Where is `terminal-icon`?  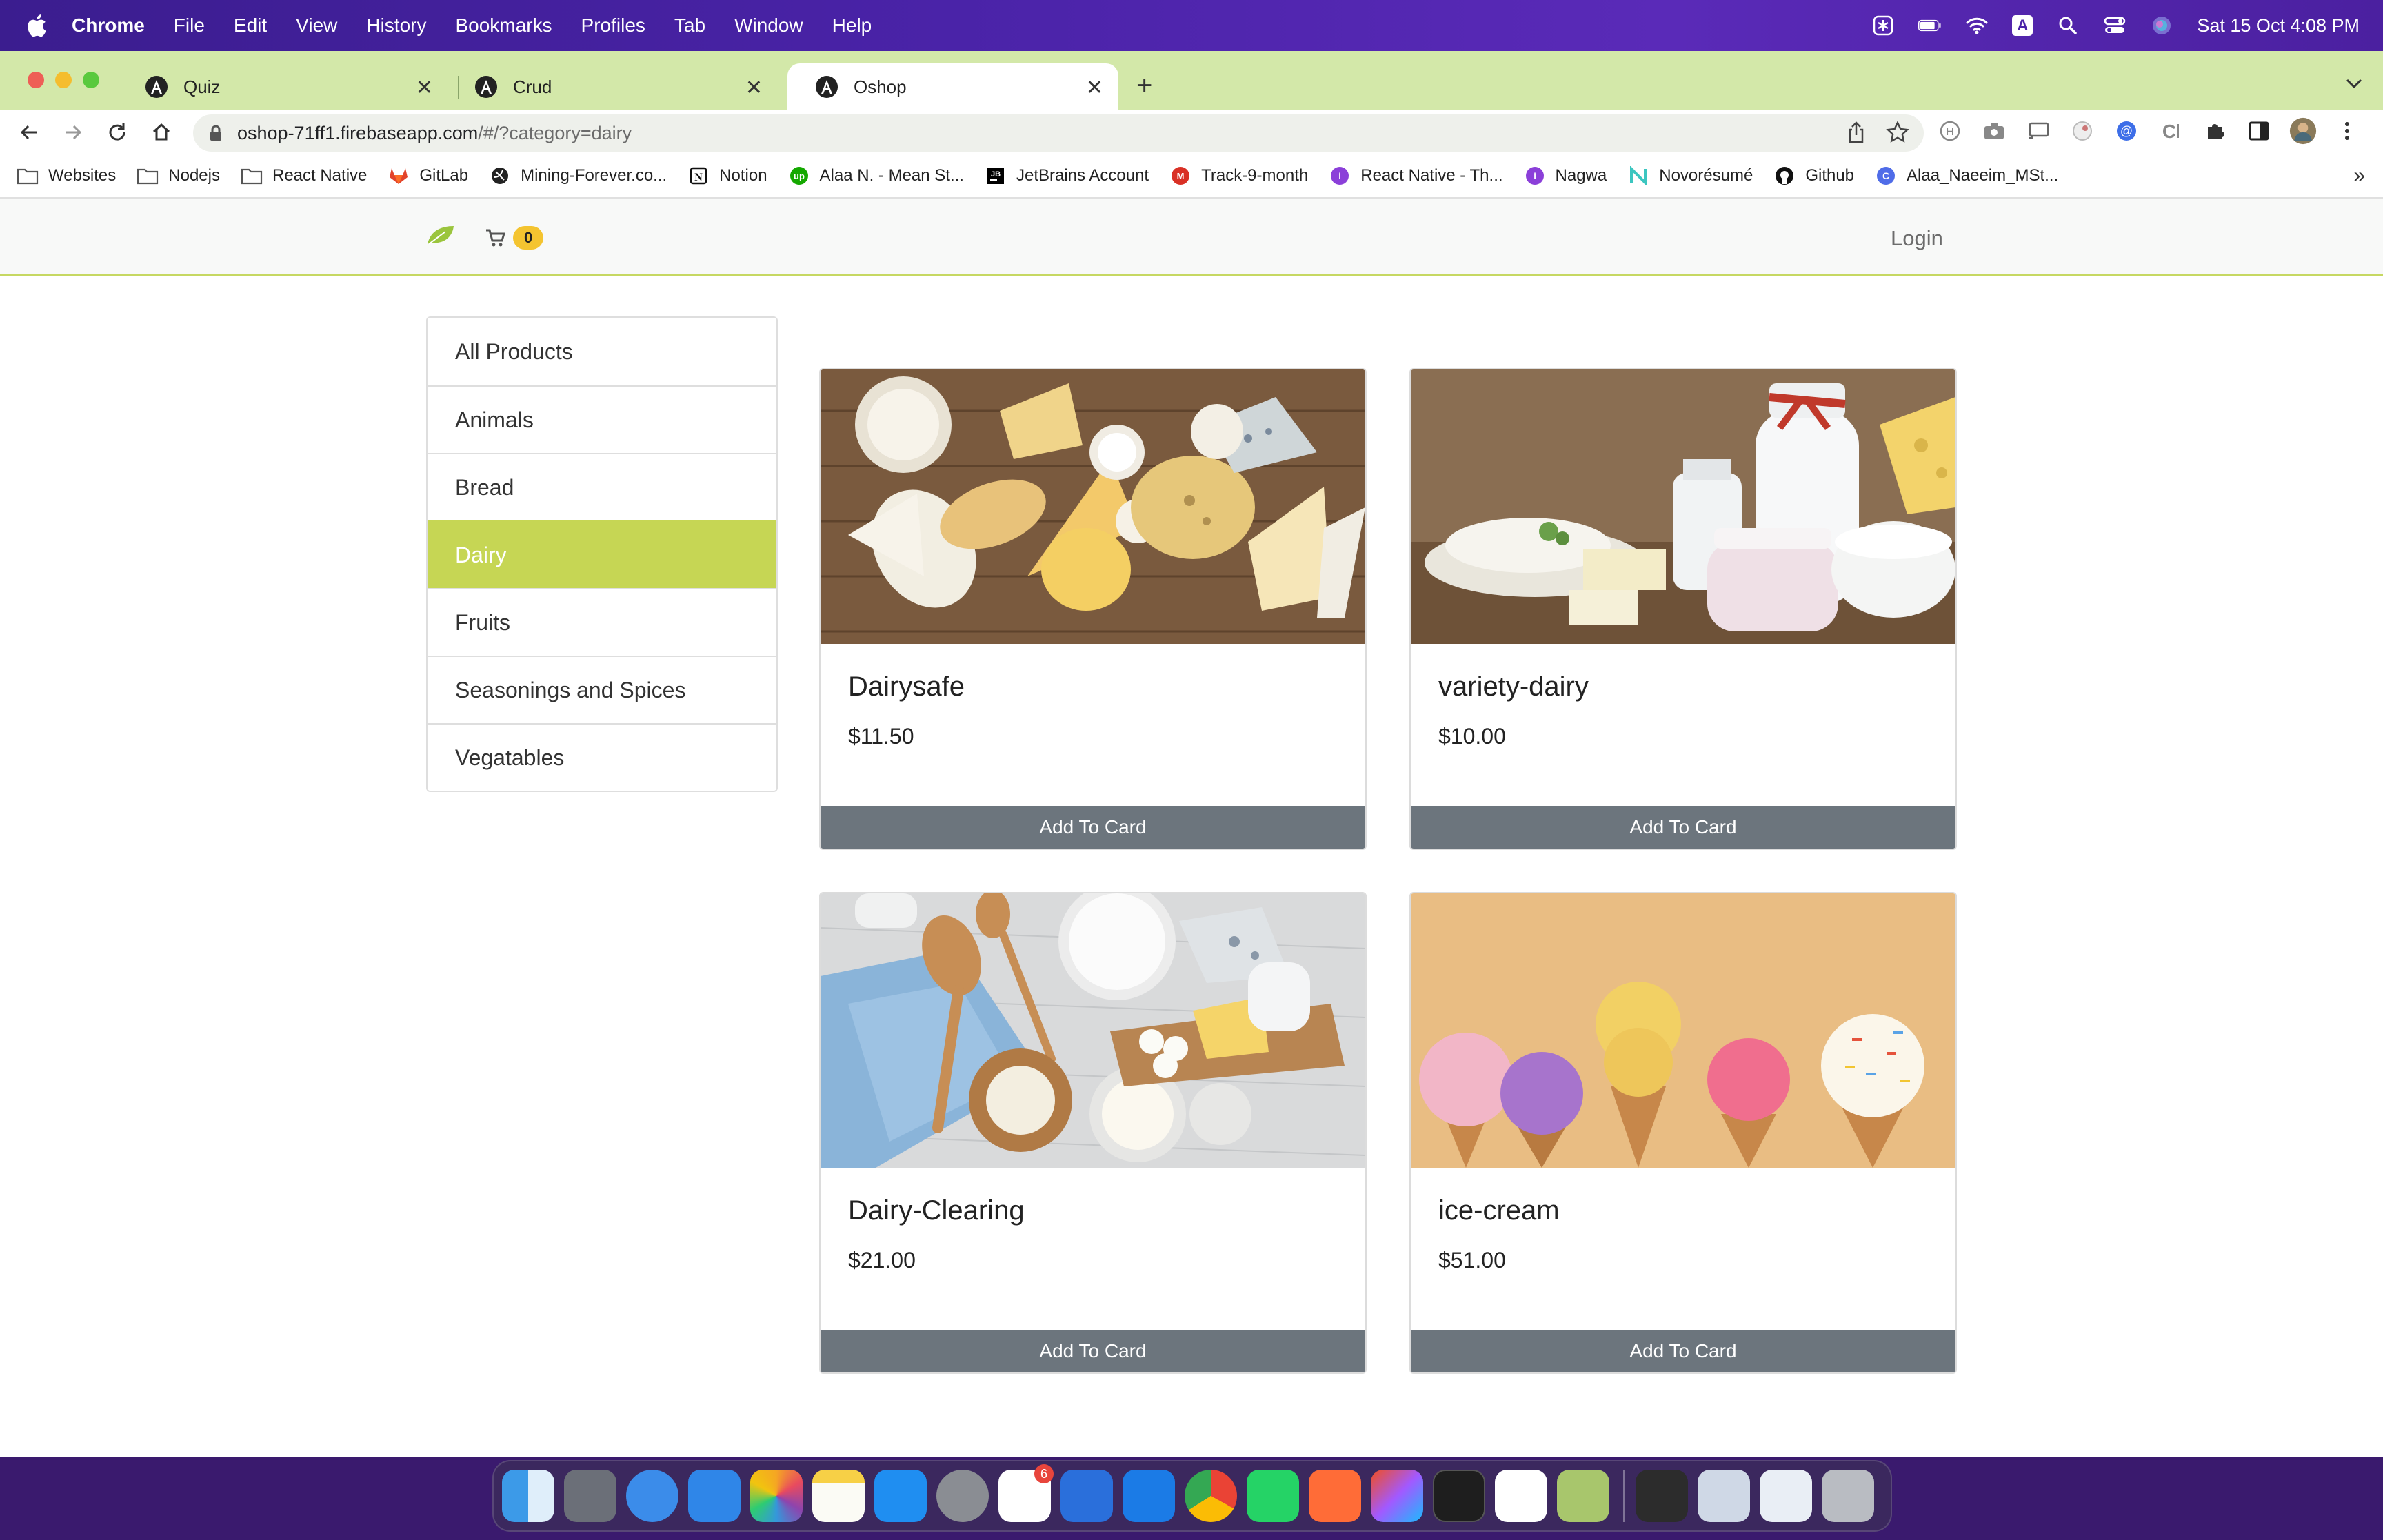
terminal-icon is located at coordinates (1459, 1496).